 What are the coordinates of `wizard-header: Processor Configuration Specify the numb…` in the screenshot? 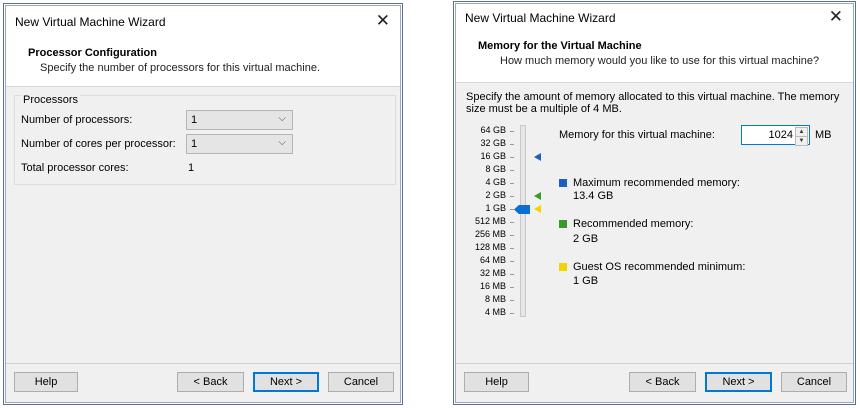 It's located at (203, 61).